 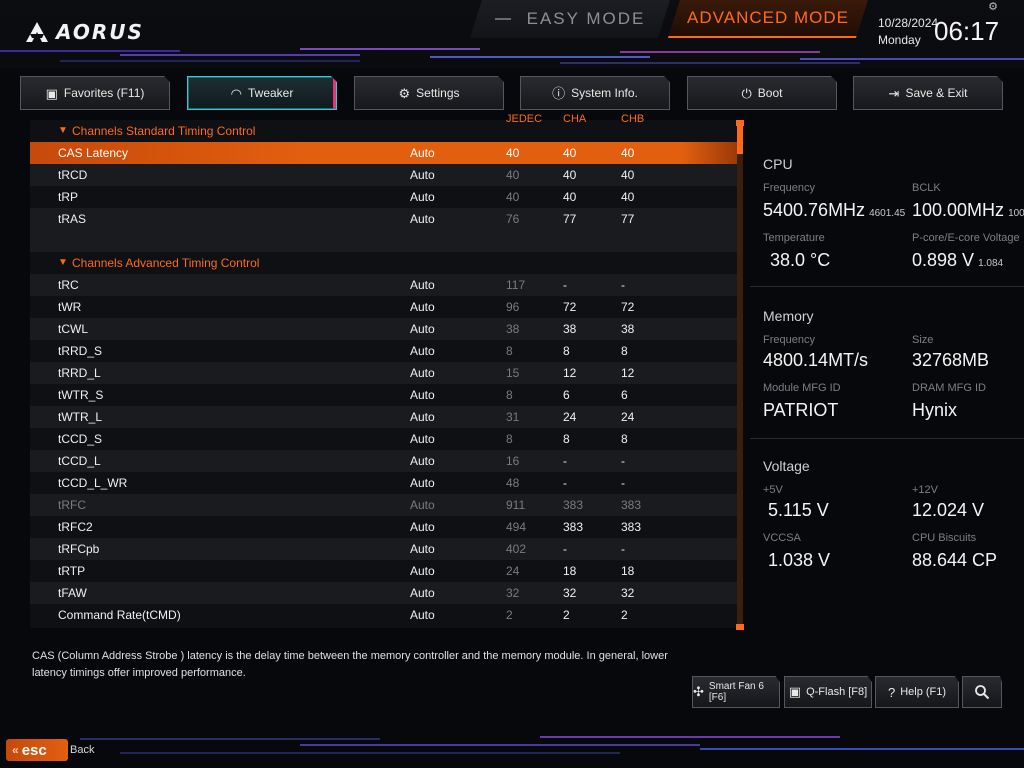 I want to click on timing-name: tCCD_L, so click(x=79, y=461).